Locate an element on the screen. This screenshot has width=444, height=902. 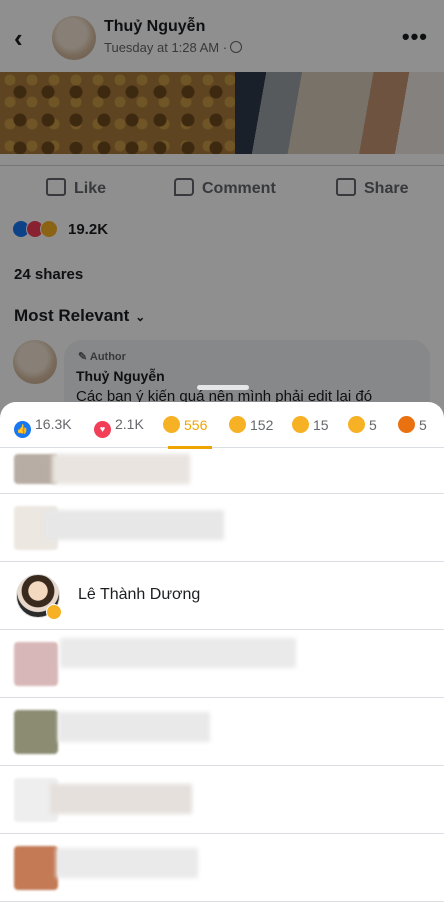
list-item: Lê Thành Dương is located at coordinates (222, 596).